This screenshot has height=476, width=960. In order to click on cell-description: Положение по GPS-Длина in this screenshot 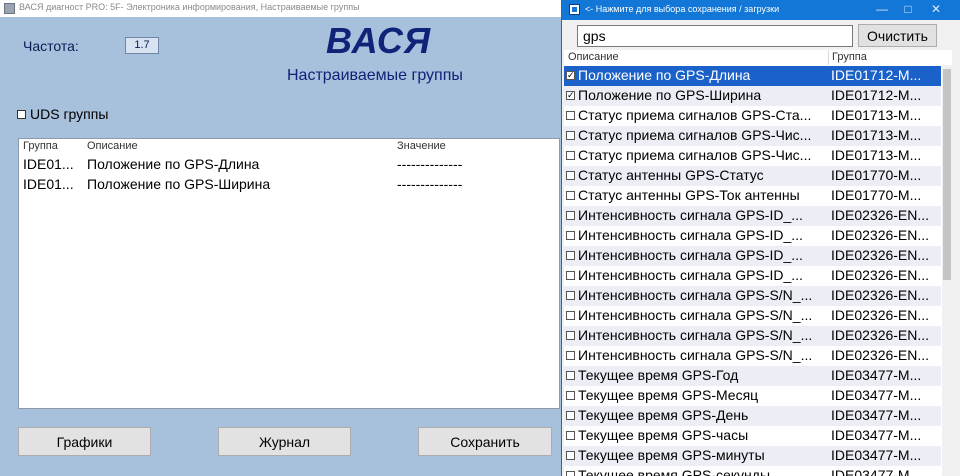, I will do `click(173, 164)`.